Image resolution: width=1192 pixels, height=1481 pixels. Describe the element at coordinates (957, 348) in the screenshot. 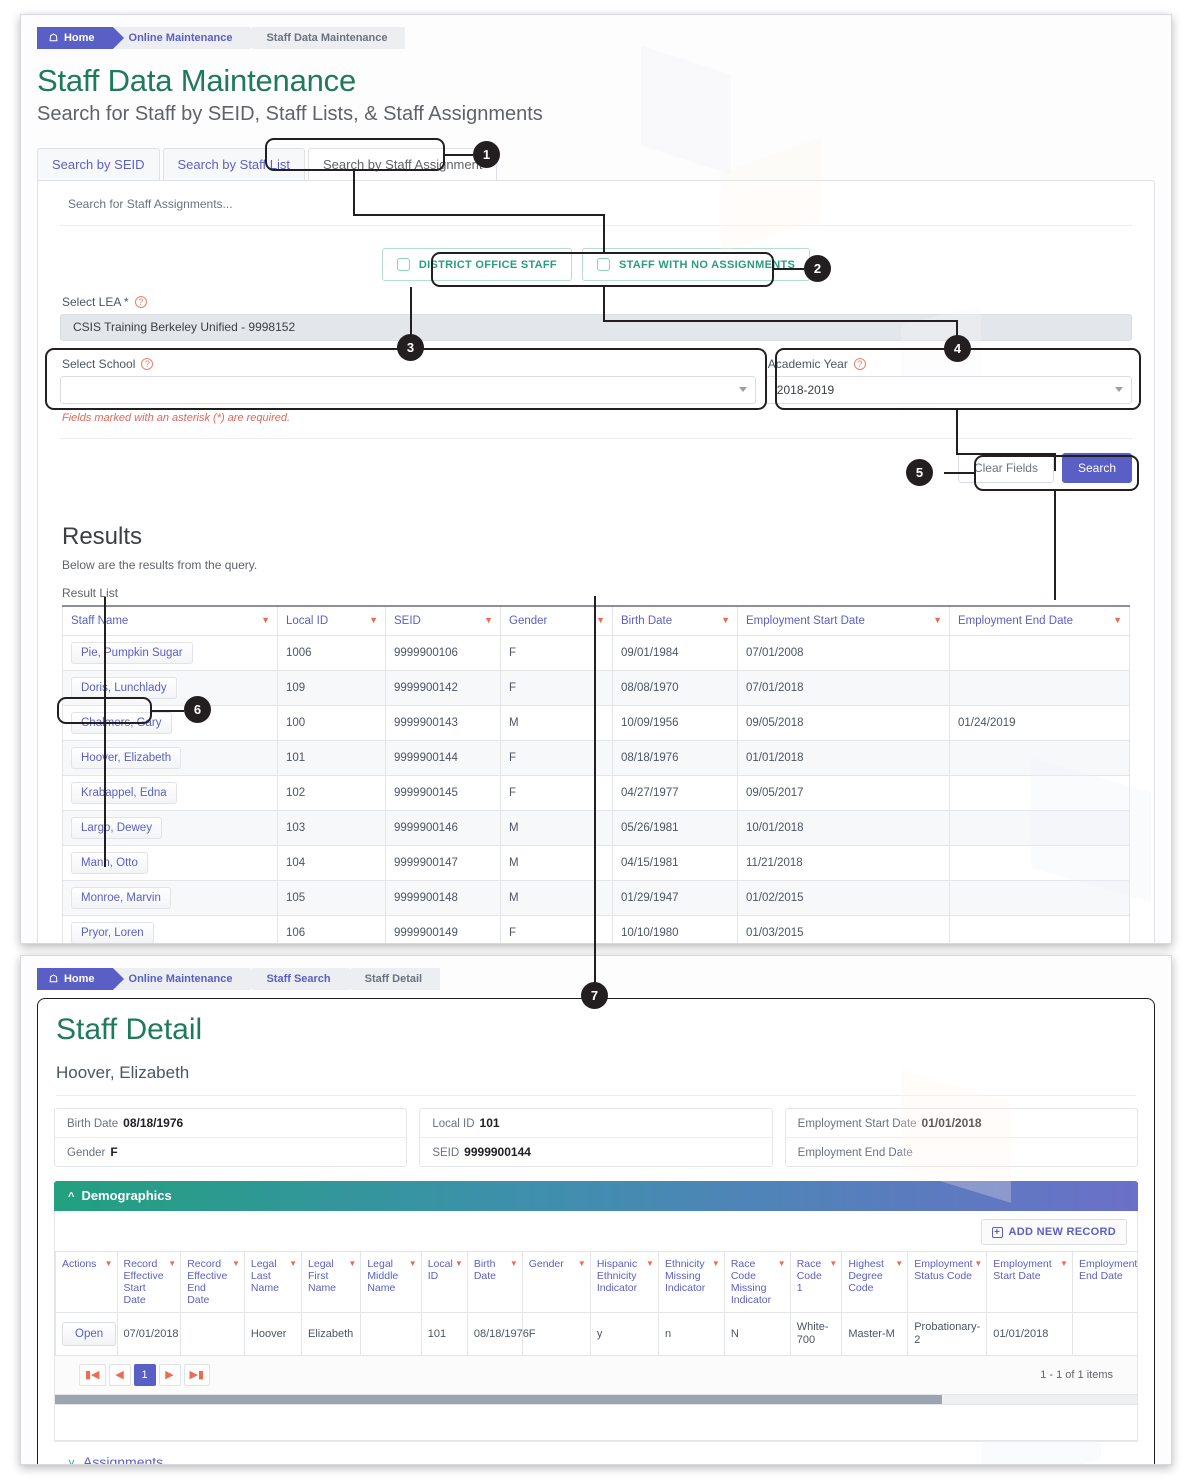

I see `callout-4: 4` at that location.